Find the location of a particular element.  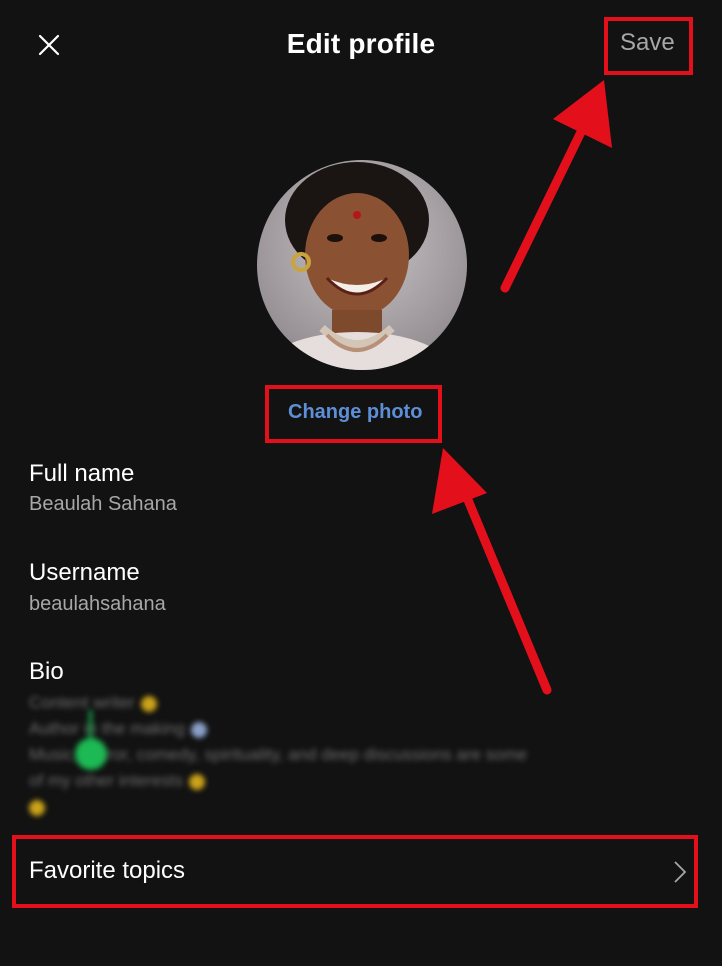

avatar is located at coordinates (362, 265).